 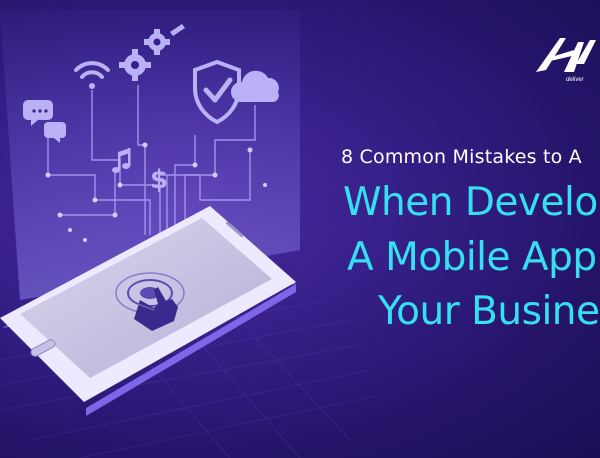 What do you see at coordinates (461, 157) in the screenshot?
I see `banner-subtitle: 8 Common Mistakes to A` at bounding box center [461, 157].